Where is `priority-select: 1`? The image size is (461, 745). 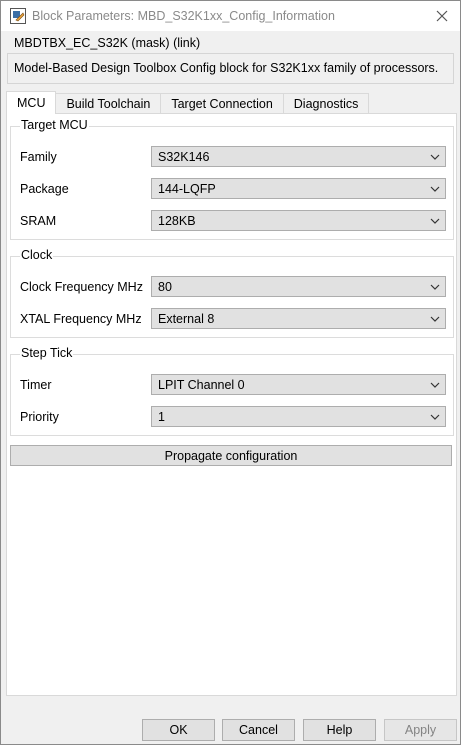
priority-select: 1 is located at coordinates (298, 416).